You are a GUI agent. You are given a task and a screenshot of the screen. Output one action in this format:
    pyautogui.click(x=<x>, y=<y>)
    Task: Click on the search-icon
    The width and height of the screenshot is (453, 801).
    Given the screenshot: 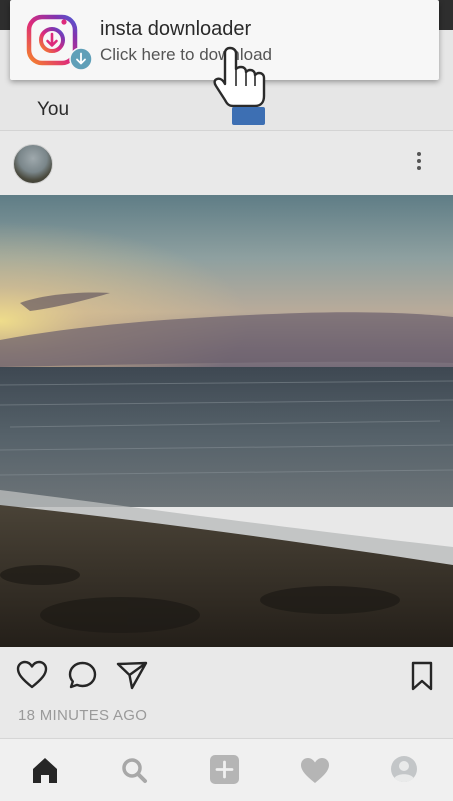 What is the action you would take?
    pyautogui.click(x=134, y=770)
    